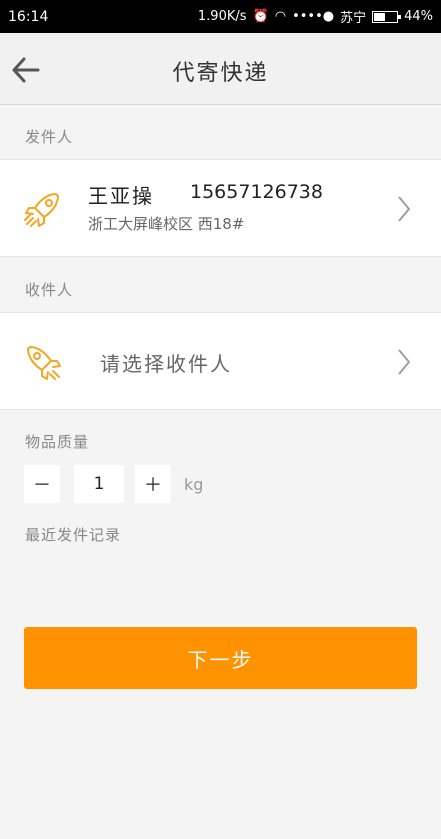 The width and height of the screenshot is (441, 839). Describe the element at coordinates (166, 364) in the screenshot. I see `select-receiver-placeholder: 请选择收件人` at that location.